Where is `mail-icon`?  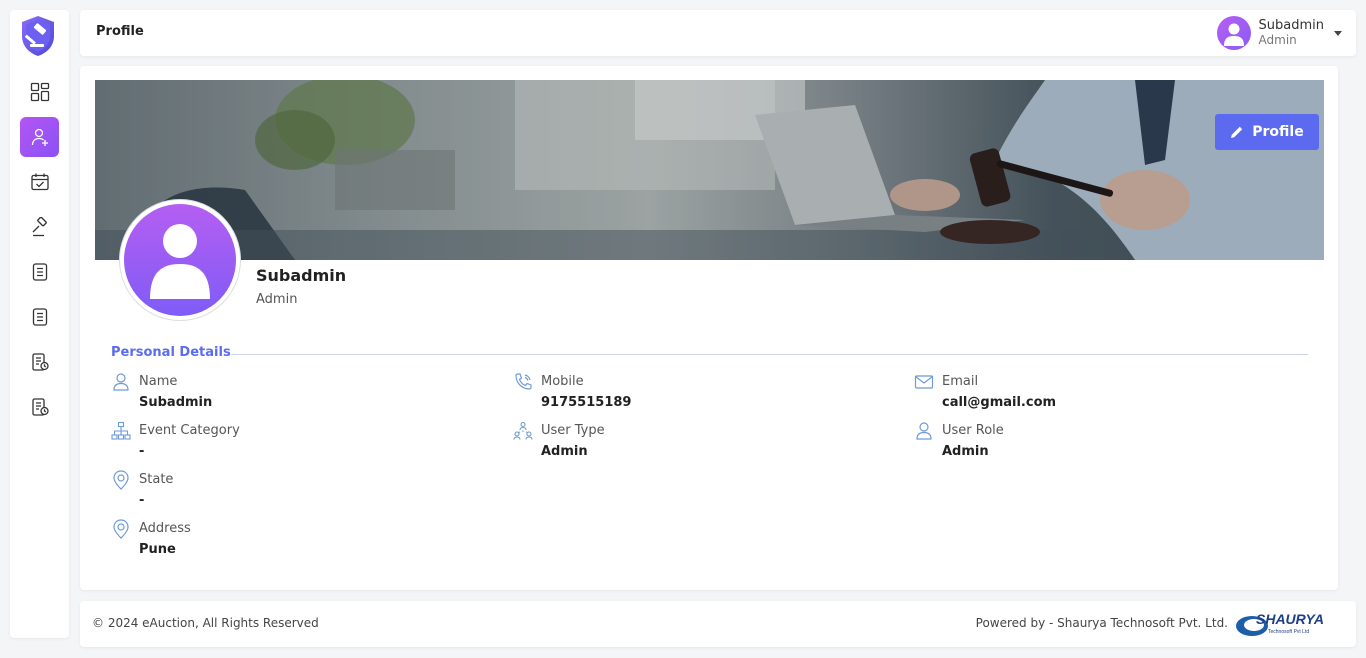
mail-icon is located at coordinates (924, 382).